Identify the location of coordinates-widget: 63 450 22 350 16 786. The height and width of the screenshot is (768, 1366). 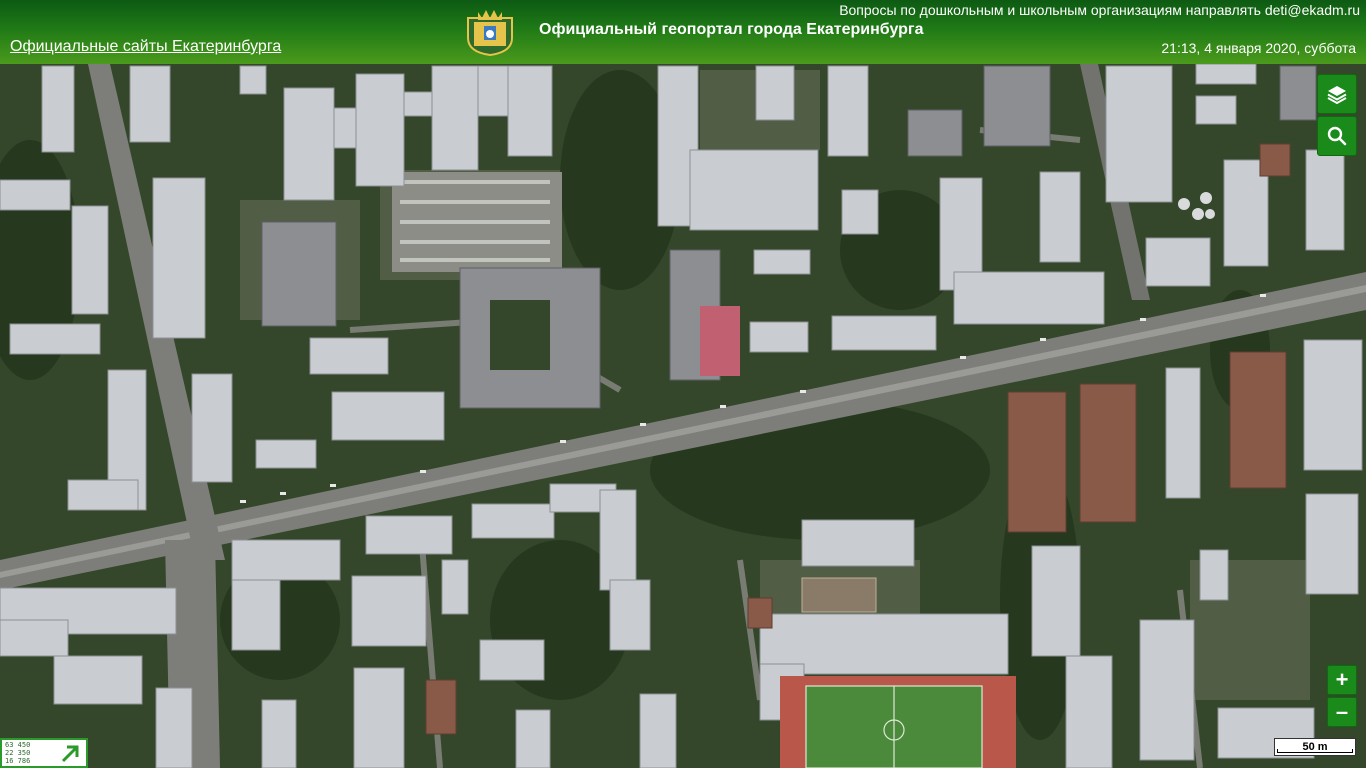
(44, 753).